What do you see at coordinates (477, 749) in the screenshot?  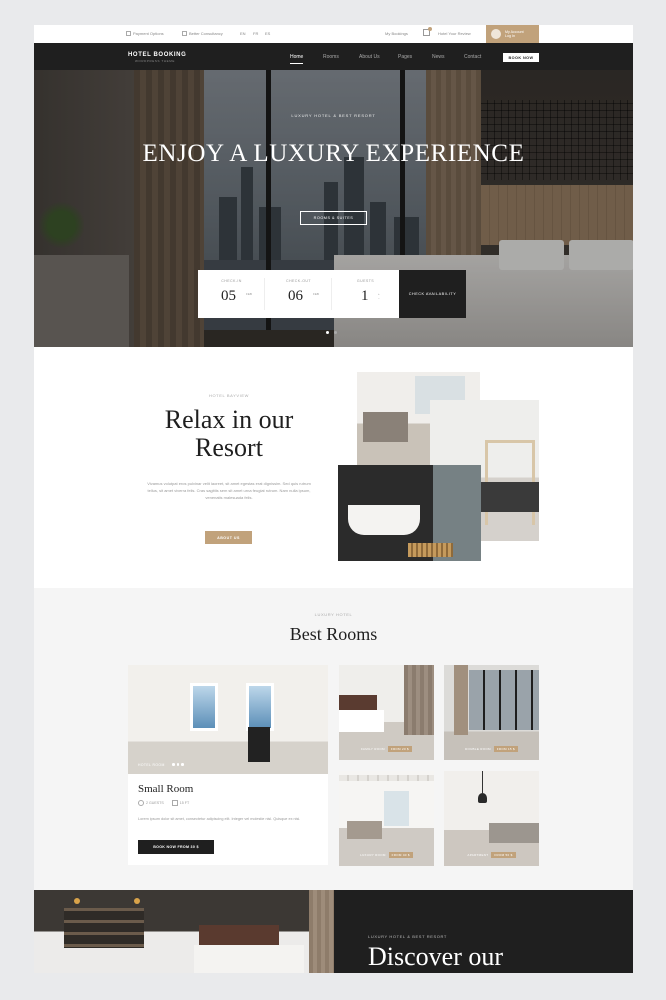 I see `room-card-name: DOUBLE ROOM` at bounding box center [477, 749].